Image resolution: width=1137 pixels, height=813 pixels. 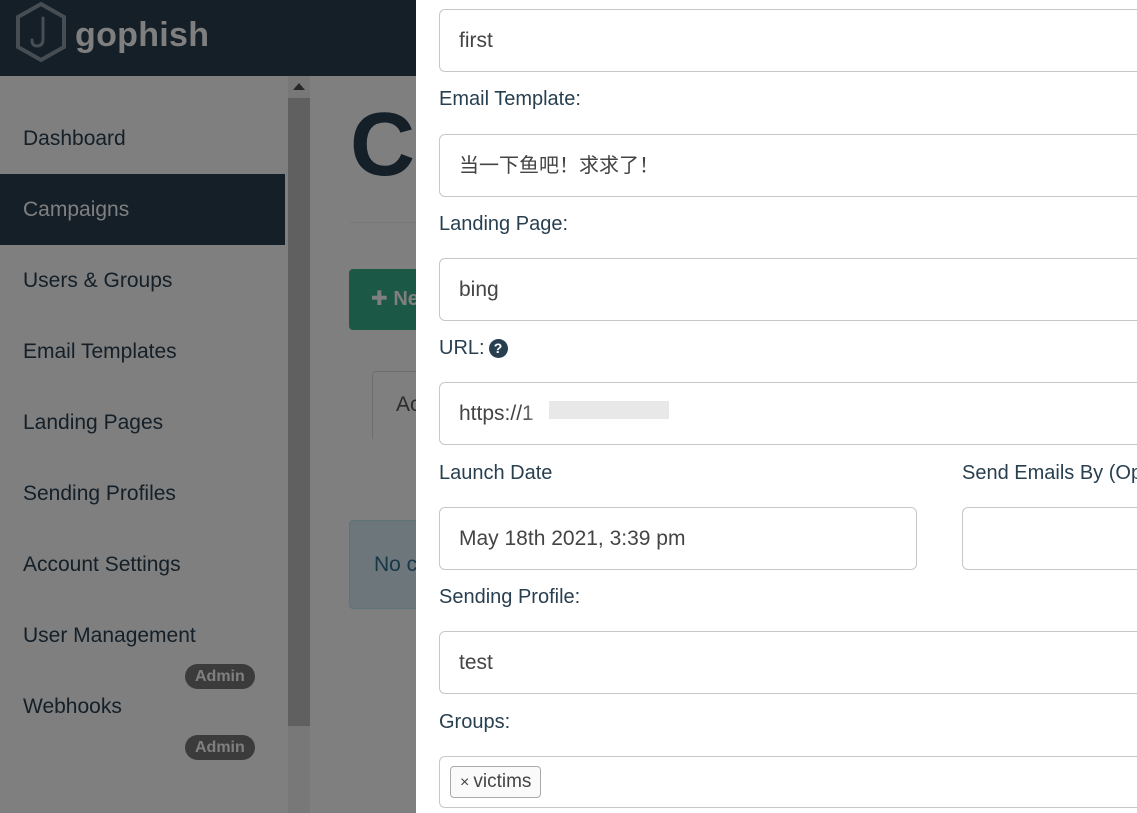 What do you see at coordinates (788, 289) in the screenshot?
I see `landing-page-select: bing` at bounding box center [788, 289].